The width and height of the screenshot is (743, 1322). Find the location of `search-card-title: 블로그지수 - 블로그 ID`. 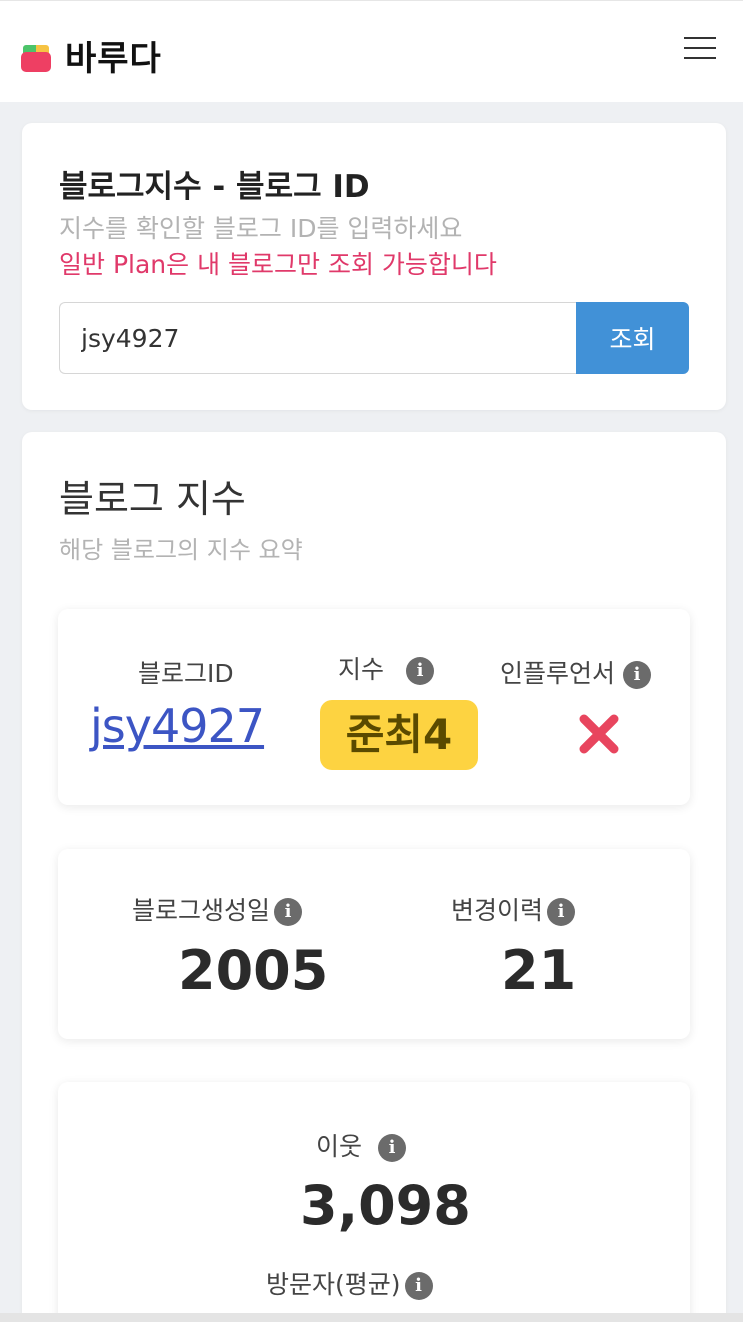

search-card-title: 블로그지수 - 블로그 ID is located at coordinates (214, 187).